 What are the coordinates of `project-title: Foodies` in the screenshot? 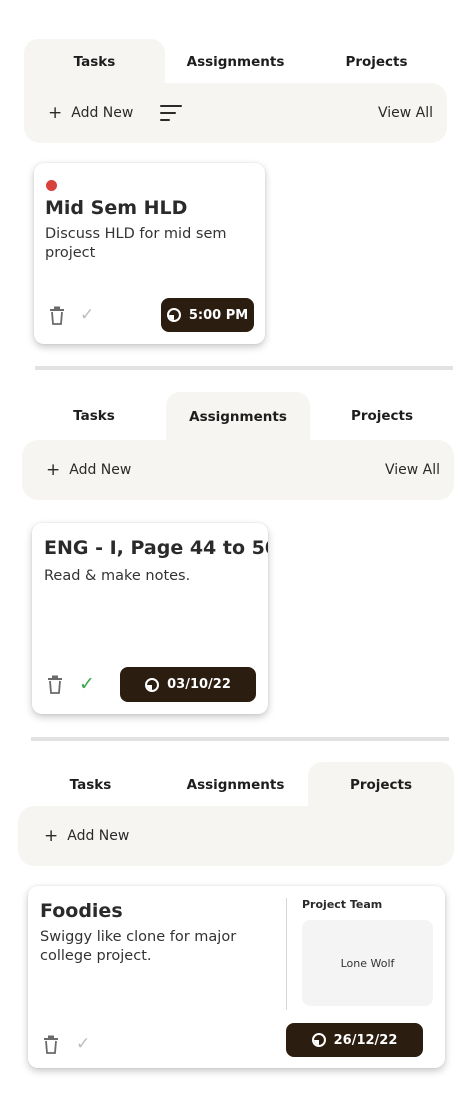 It's located at (81, 911).